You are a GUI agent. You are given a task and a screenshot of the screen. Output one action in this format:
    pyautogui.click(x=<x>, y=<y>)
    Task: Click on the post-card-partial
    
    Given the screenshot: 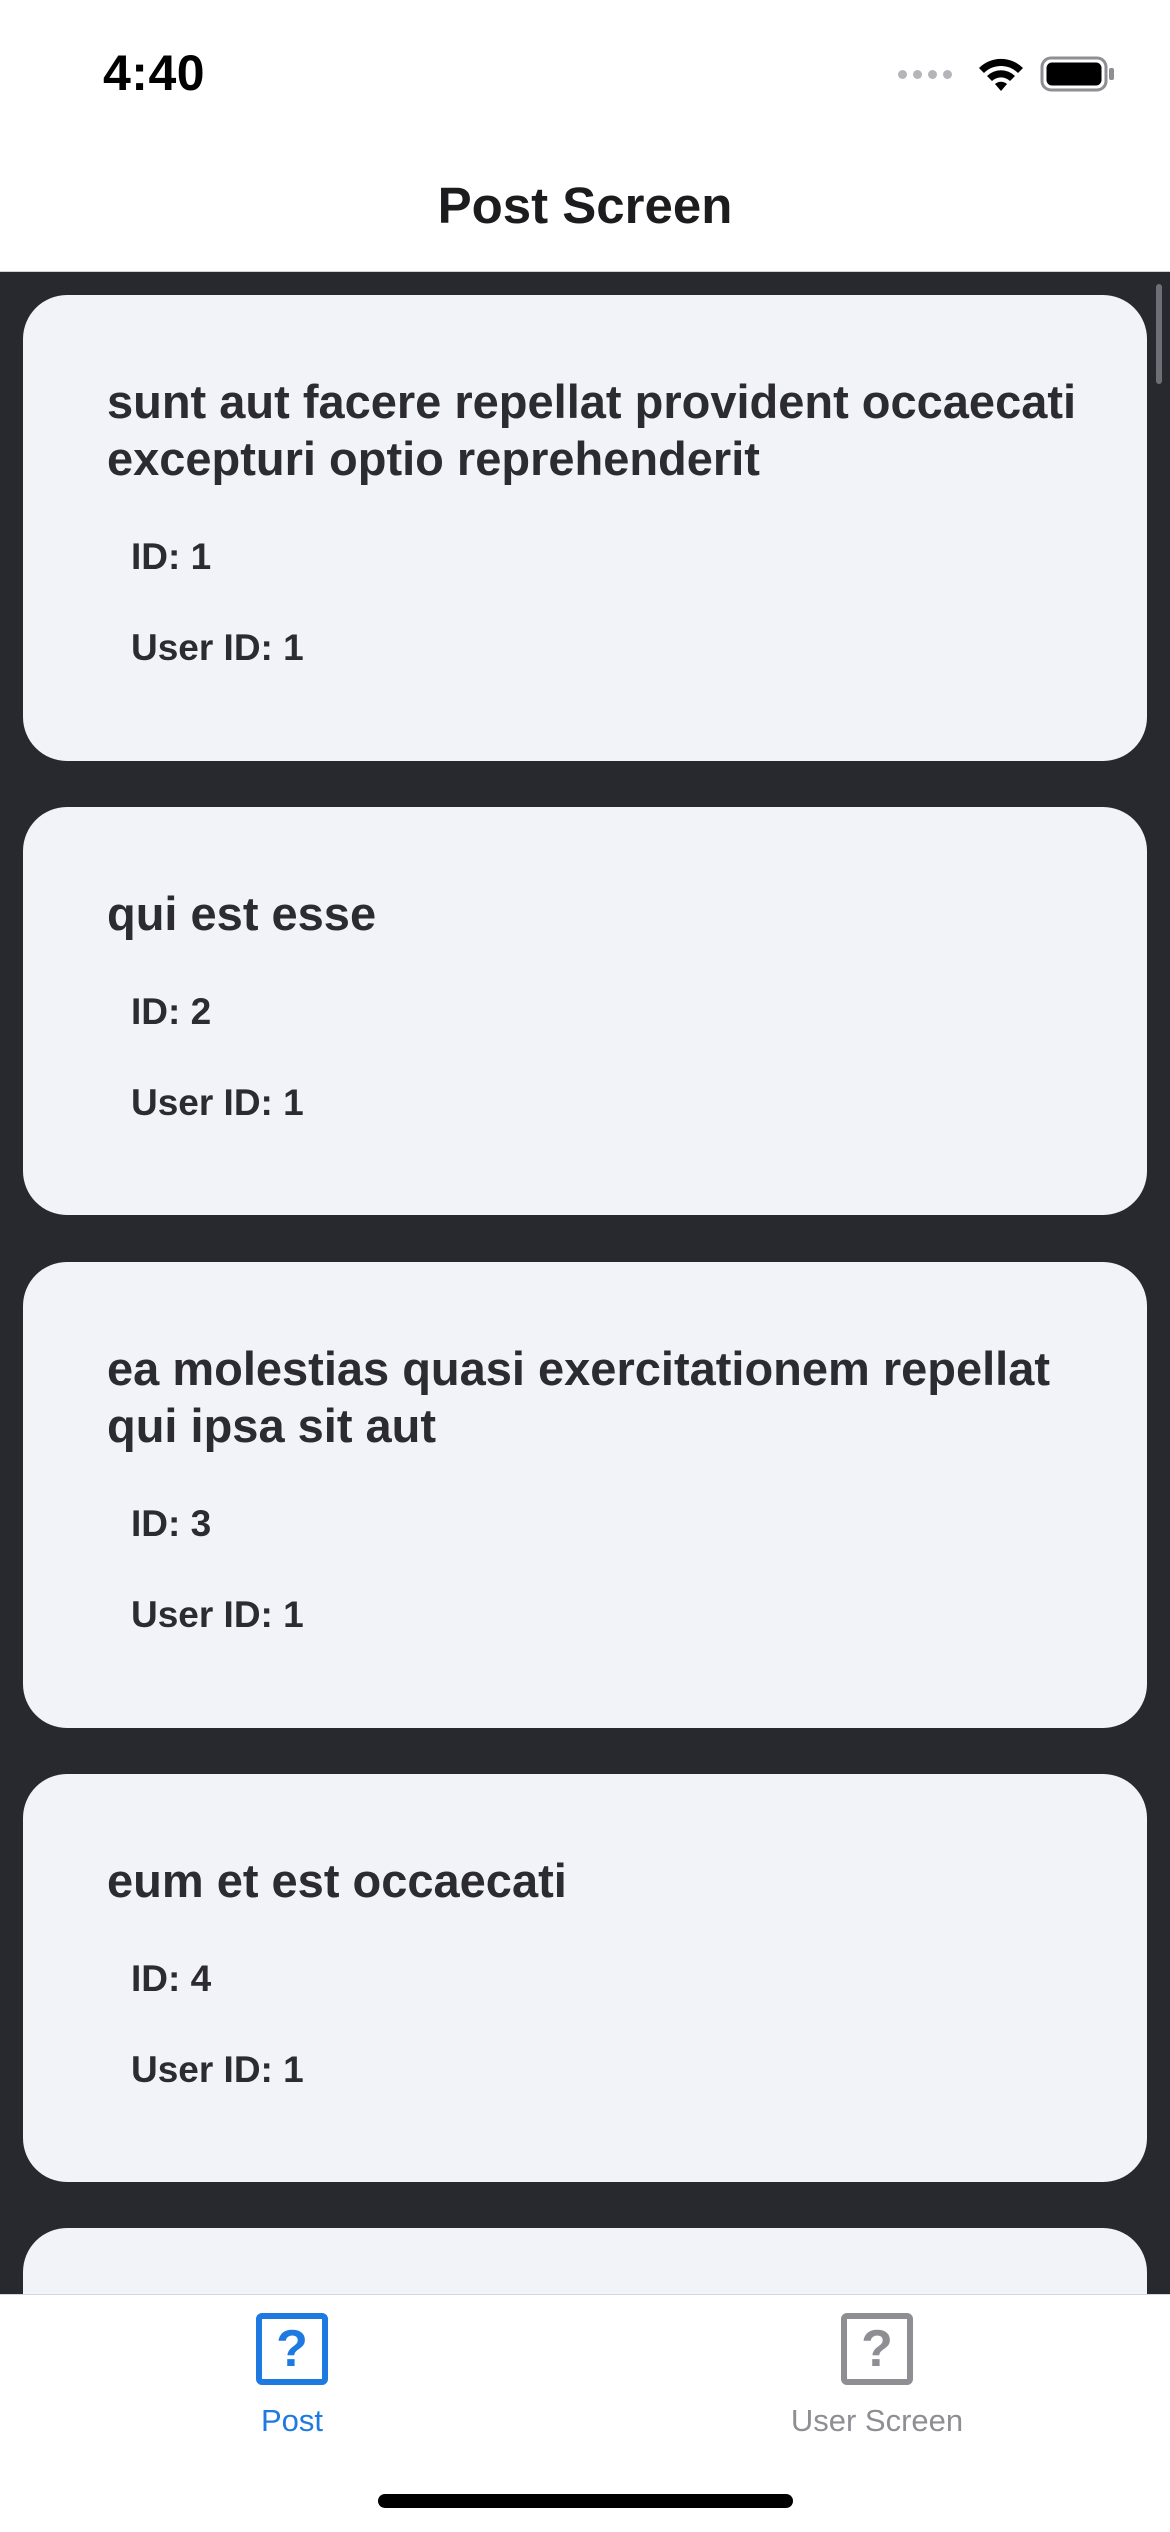 What is the action you would take?
    pyautogui.click(x=585, y=2261)
    